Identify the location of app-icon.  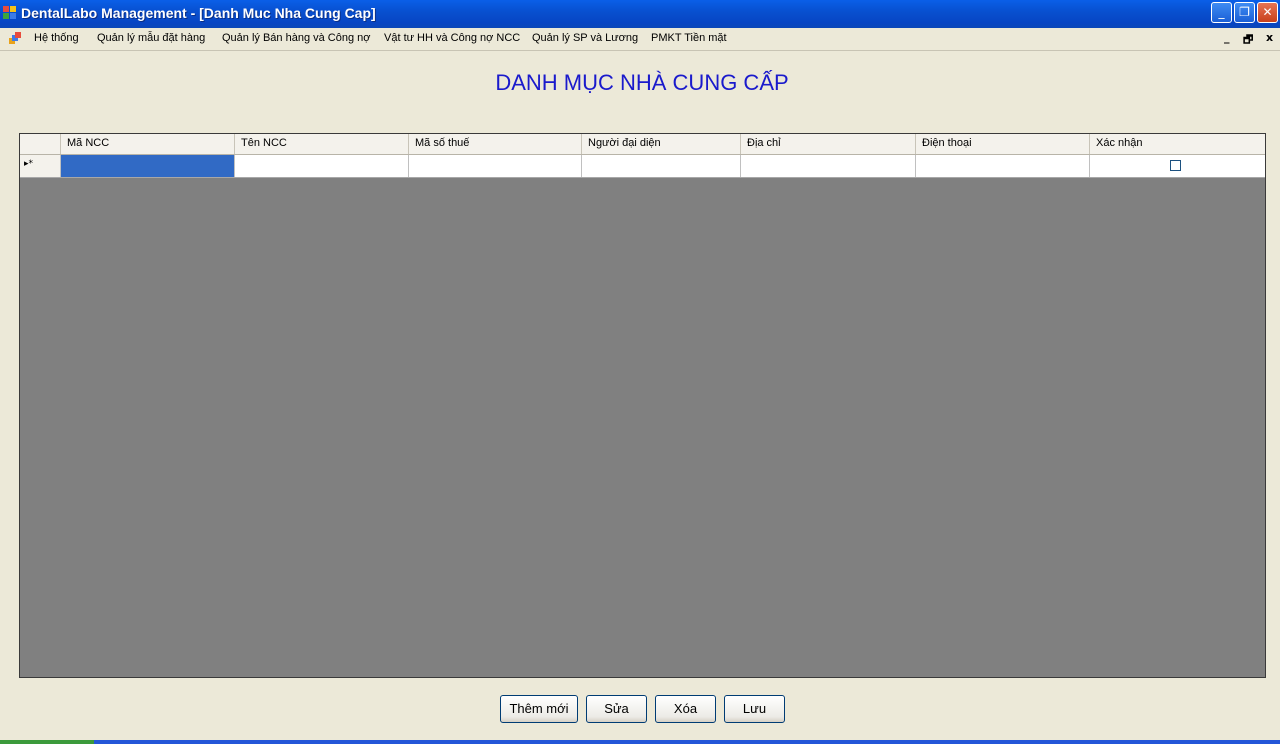
(9, 12).